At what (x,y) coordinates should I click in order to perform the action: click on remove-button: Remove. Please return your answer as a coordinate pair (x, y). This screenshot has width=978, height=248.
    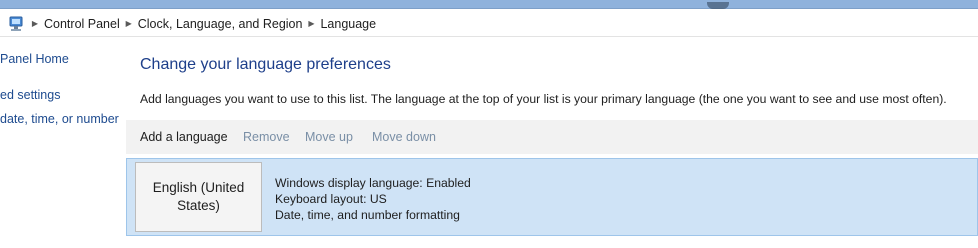
    Looking at the image, I should click on (266, 137).